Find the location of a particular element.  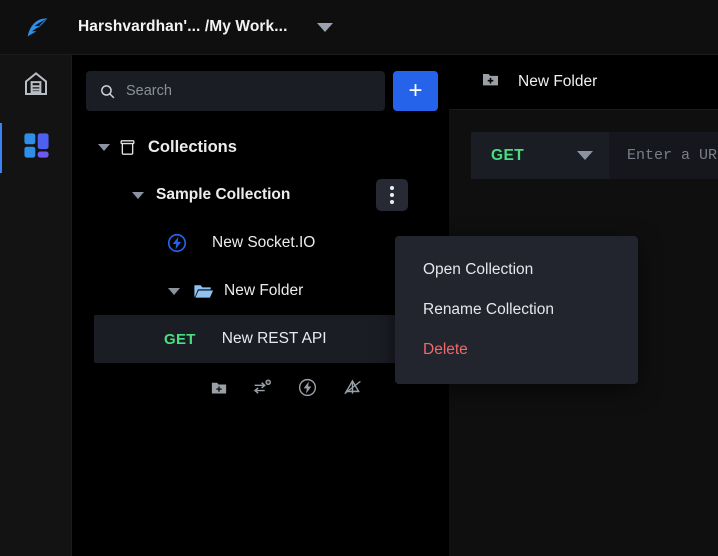

tree-node-sample-collection: Sample Collection is located at coordinates (260, 195).